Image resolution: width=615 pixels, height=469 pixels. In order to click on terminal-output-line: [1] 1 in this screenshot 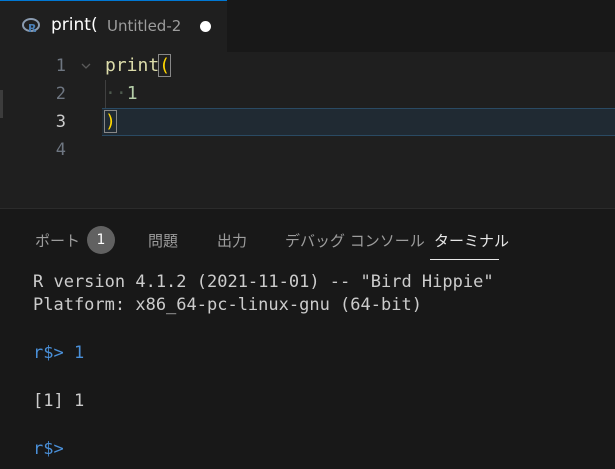, I will do `click(59, 401)`.